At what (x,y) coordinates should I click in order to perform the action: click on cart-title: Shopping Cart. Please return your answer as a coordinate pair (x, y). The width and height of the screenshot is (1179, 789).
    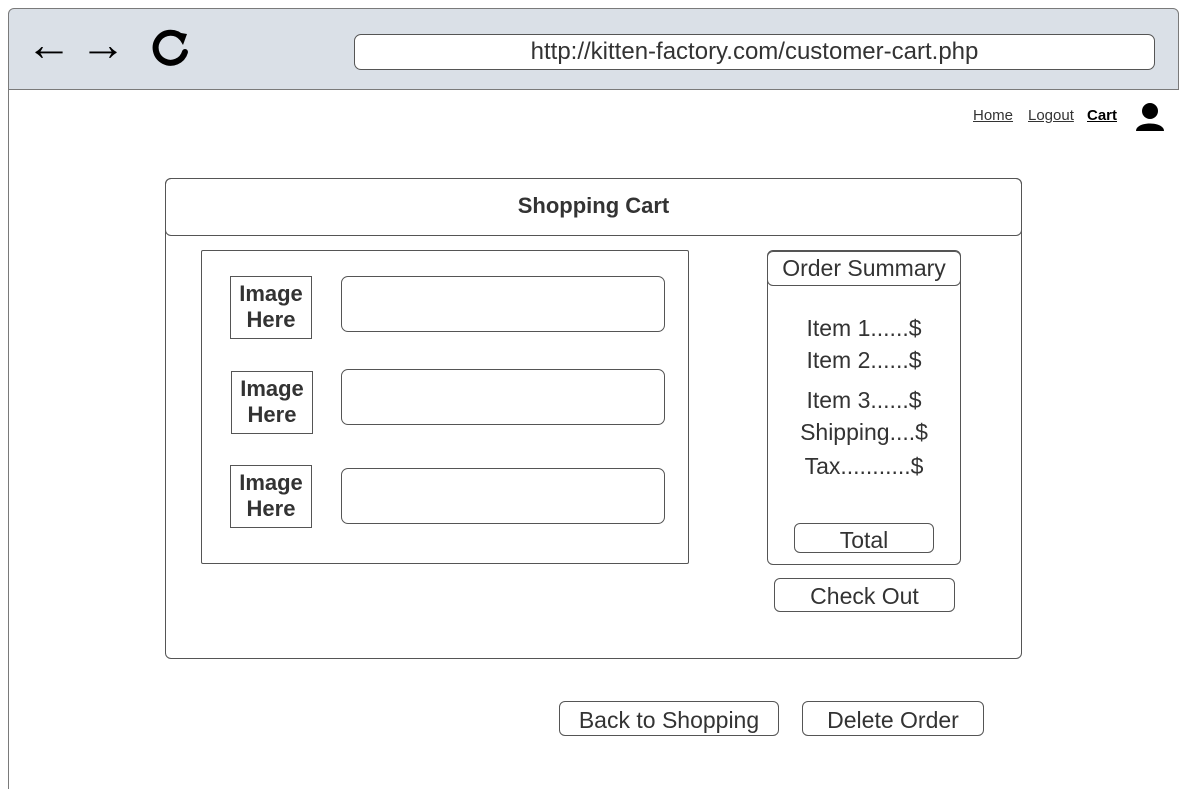
    Looking at the image, I should click on (593, 207).